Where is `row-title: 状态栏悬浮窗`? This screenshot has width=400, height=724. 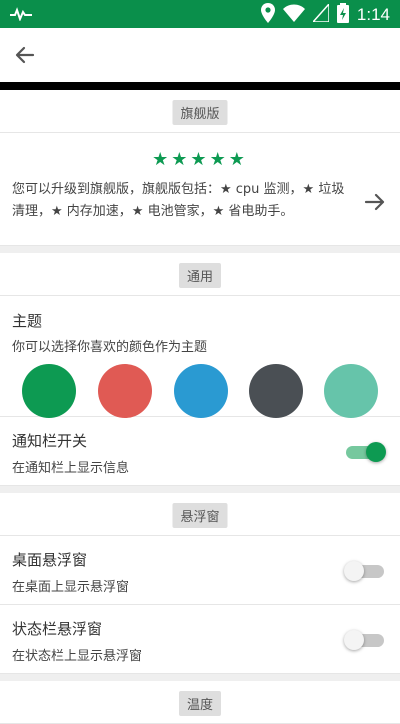
row-title: 状态栏悬浮窗 is located at coordinates (57, 629).